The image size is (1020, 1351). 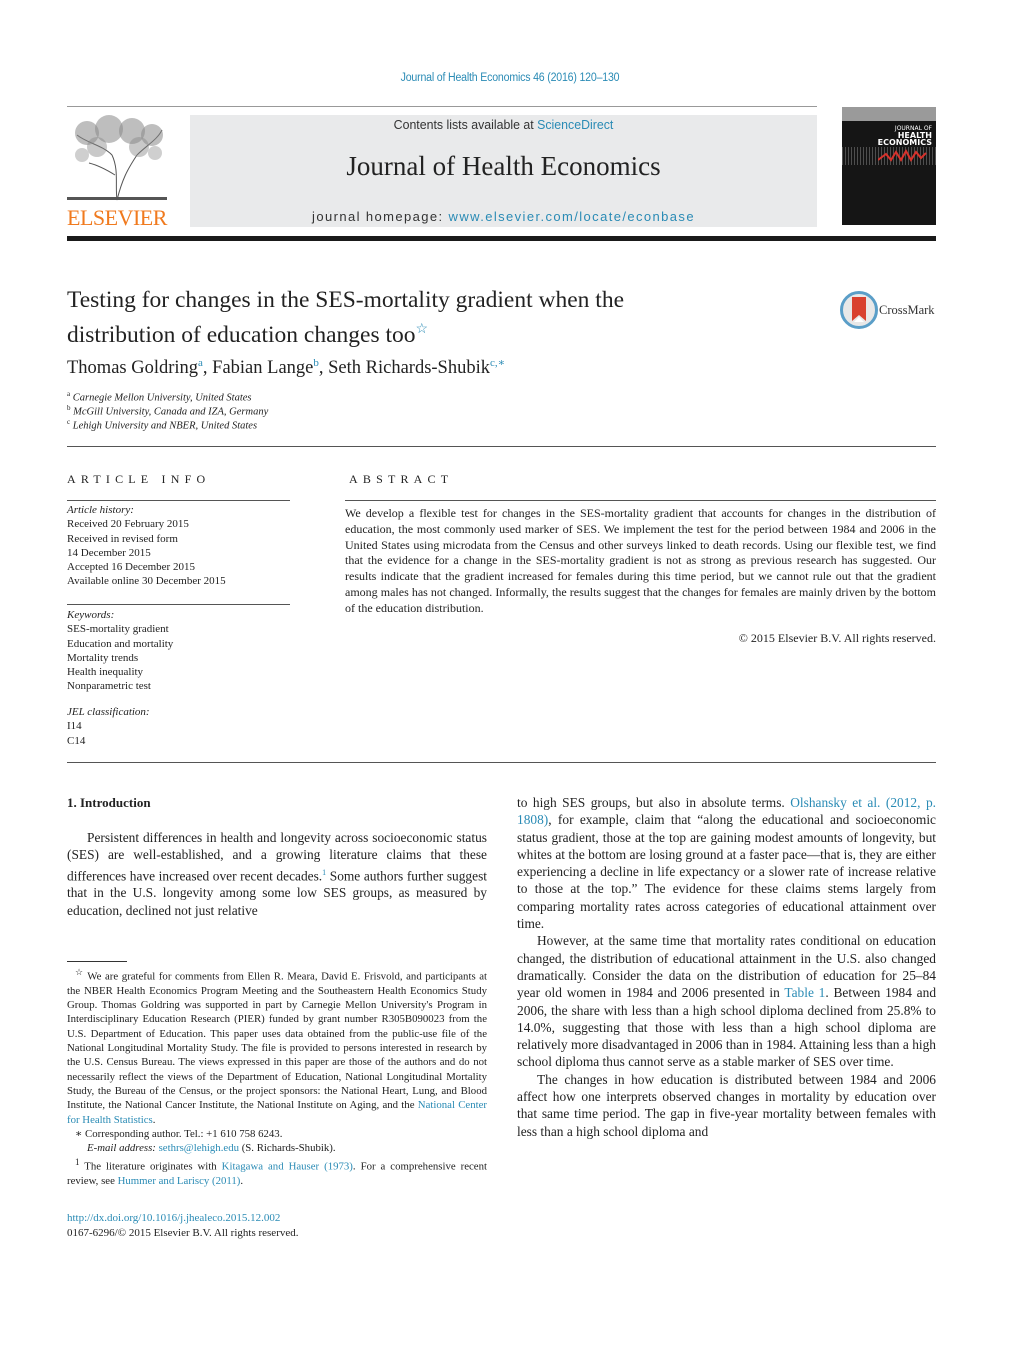 I want to click on affiliation-marker: b, so click(x=69, y=408).